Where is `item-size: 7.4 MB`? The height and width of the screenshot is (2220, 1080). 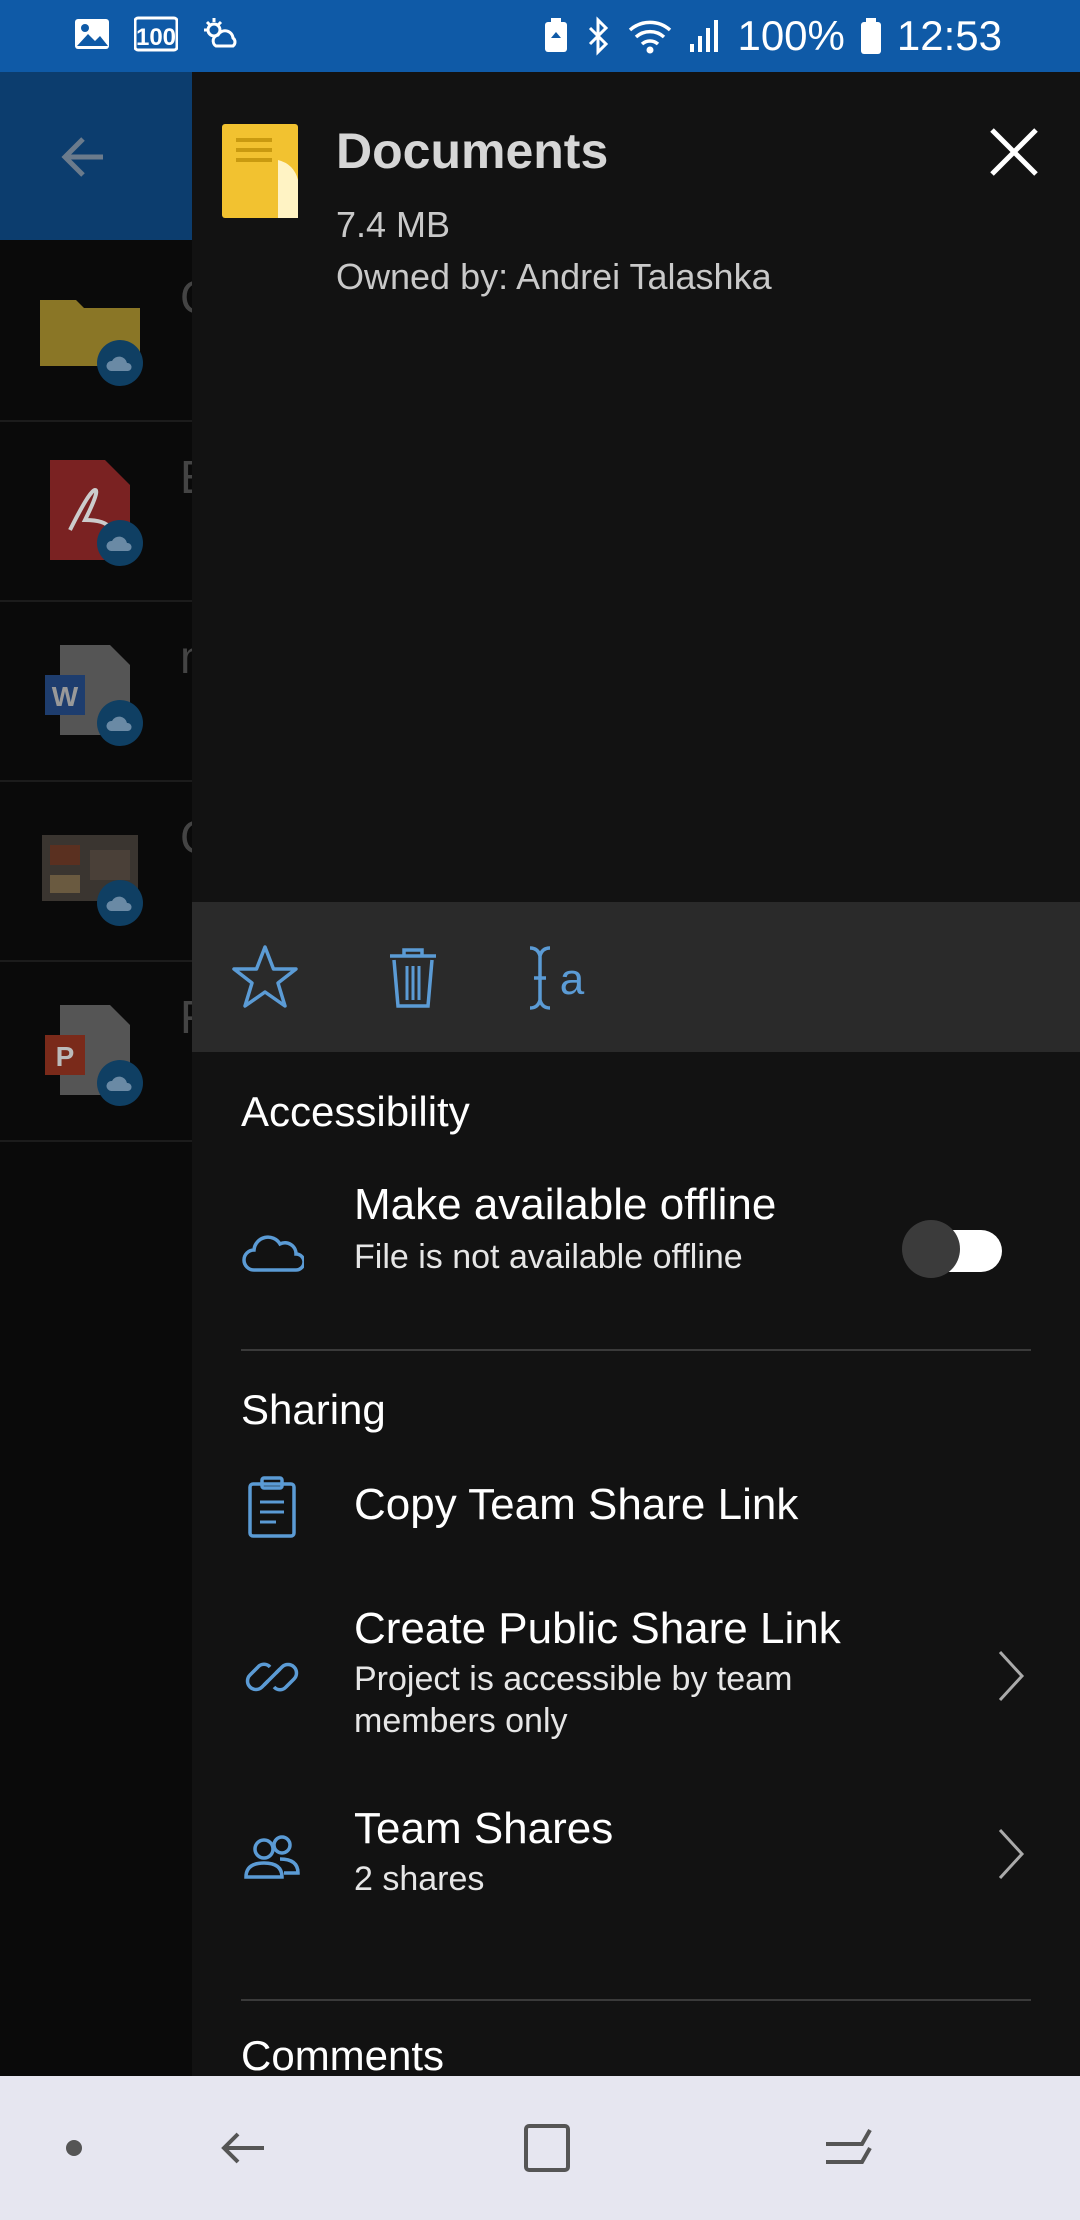 item-size: 7.4 MB is located at coordinates (393, 224).